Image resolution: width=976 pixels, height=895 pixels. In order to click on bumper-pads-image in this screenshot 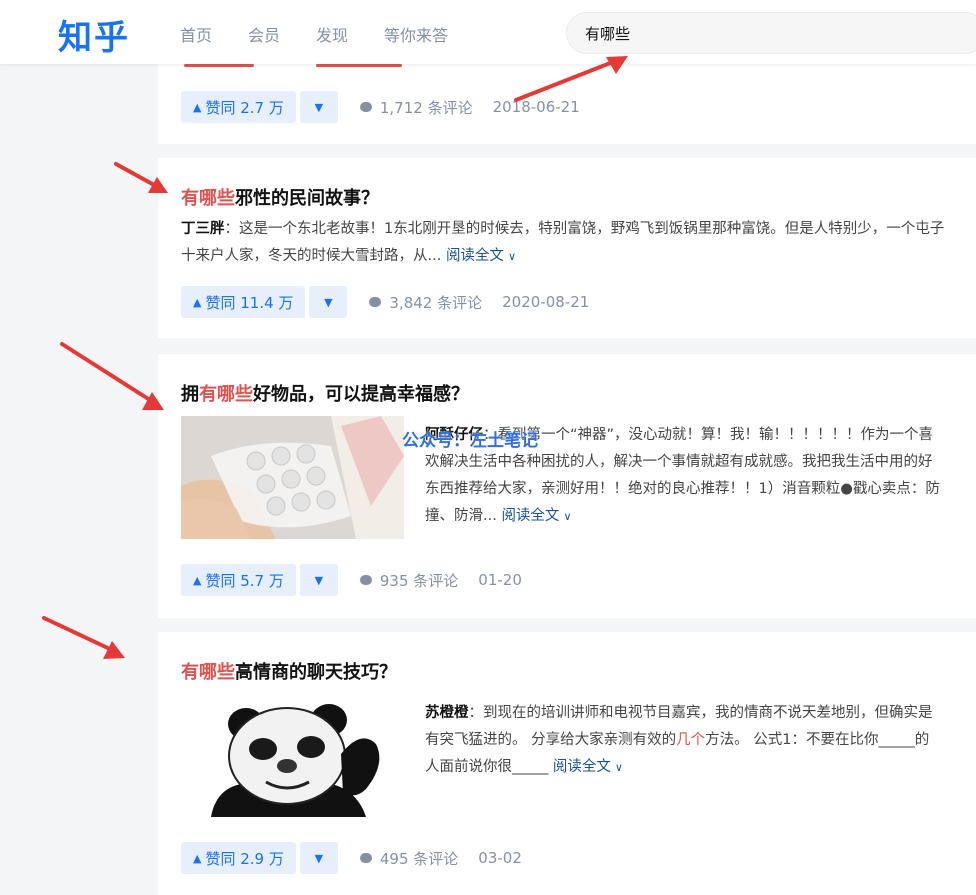, I will do `click(292, 477)`.